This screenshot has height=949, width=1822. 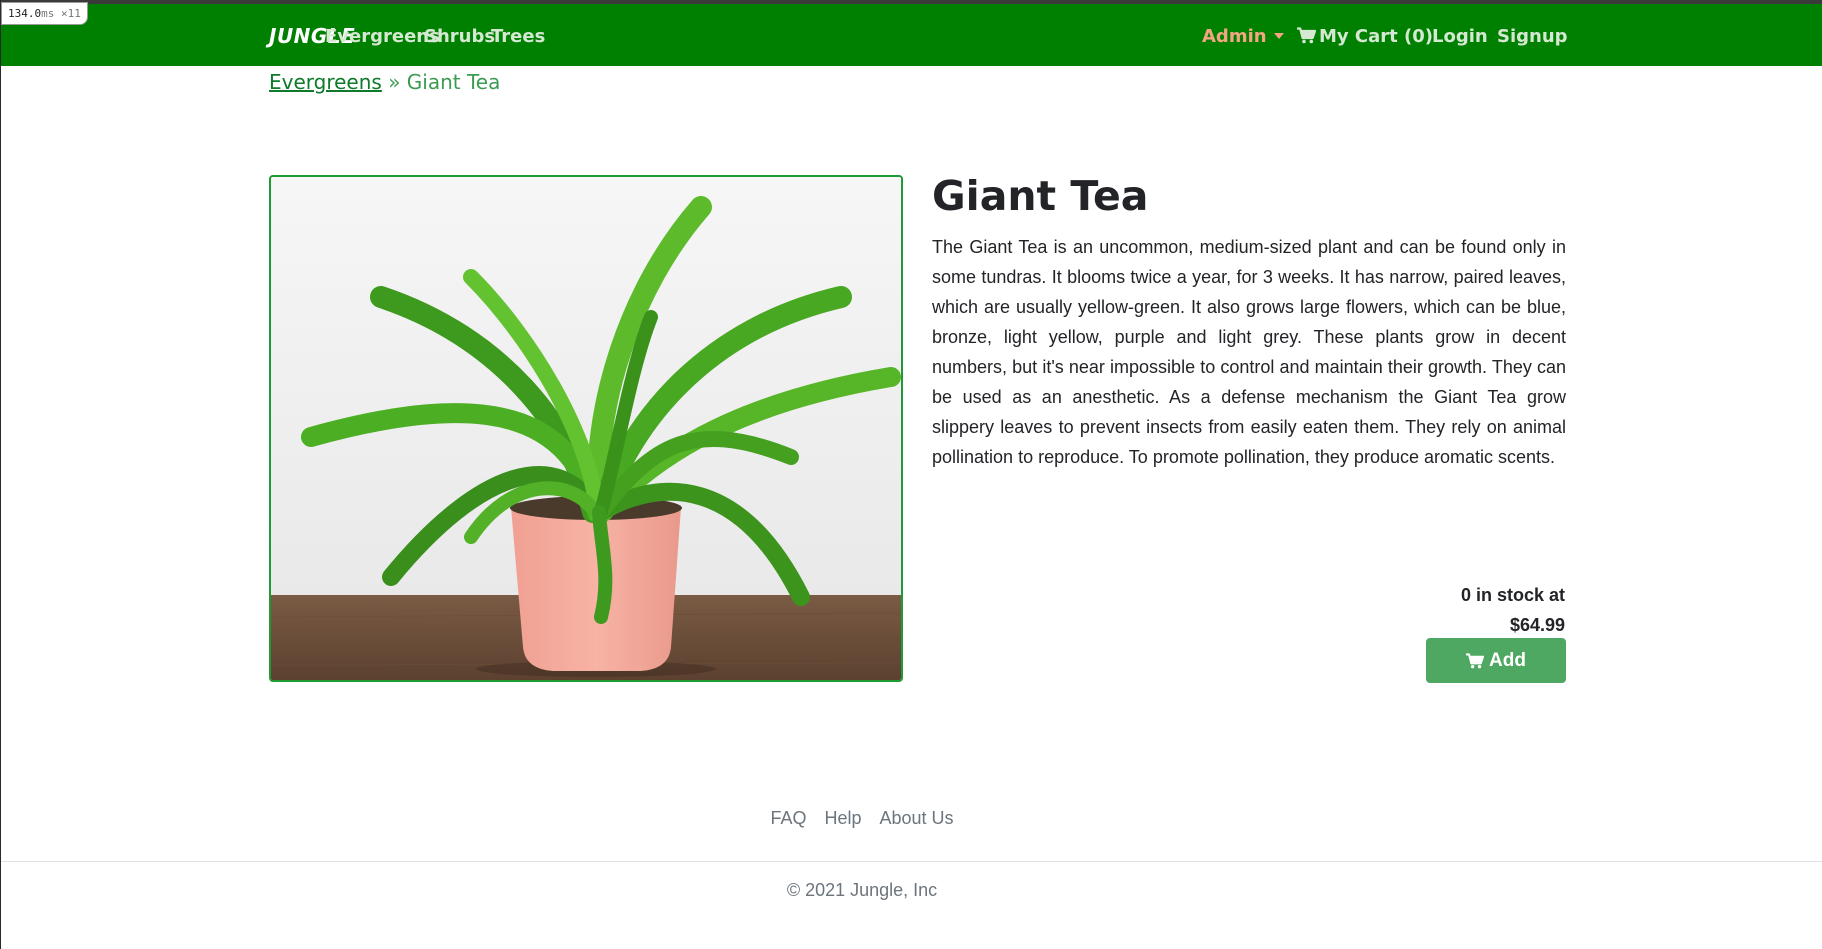 What do you see at coordinates (71, 13) in the screenshot?
I see `perf-count: ×11` at bounding box center [71, 13].